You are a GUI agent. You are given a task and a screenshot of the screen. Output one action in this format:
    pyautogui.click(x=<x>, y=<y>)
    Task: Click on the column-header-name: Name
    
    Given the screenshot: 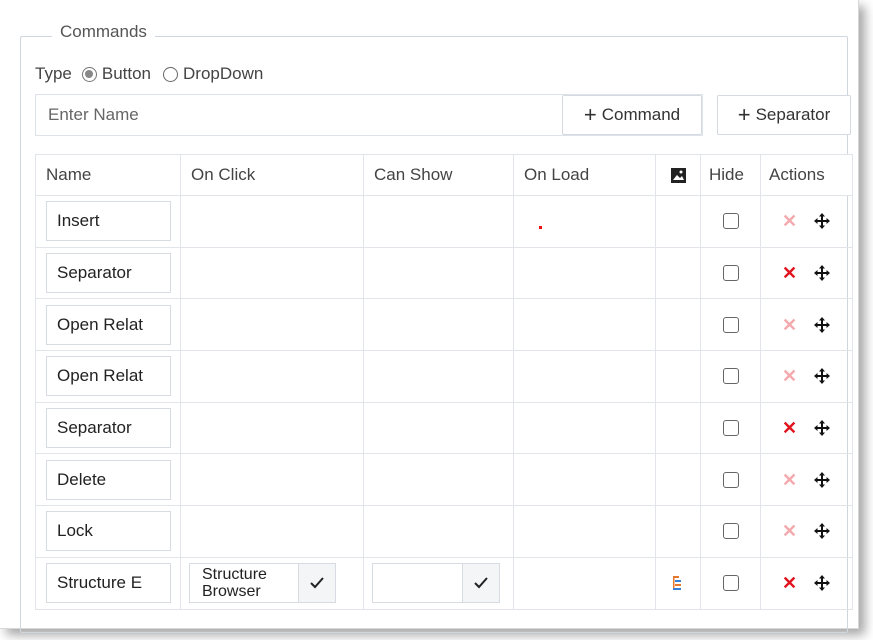 What is the action you would take?
    pyautogui.click(x=108, y=175)
    